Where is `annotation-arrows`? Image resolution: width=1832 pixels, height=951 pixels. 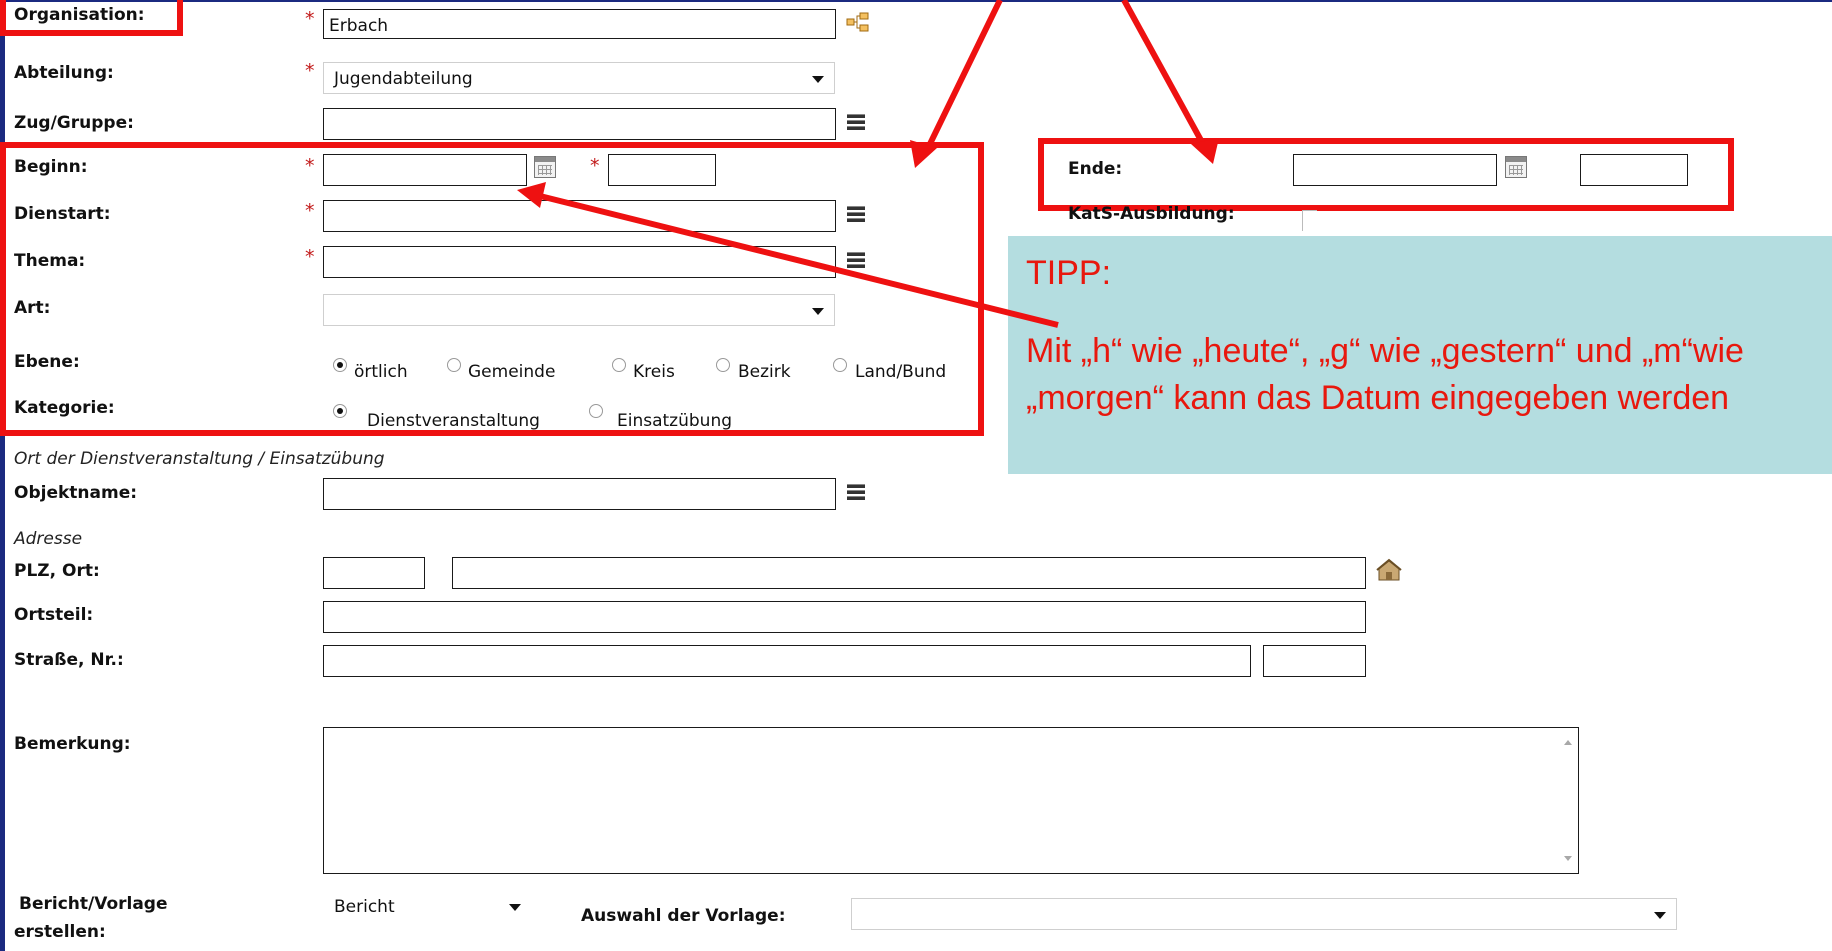 annotation-arrows is located at coordinates (868, 164).